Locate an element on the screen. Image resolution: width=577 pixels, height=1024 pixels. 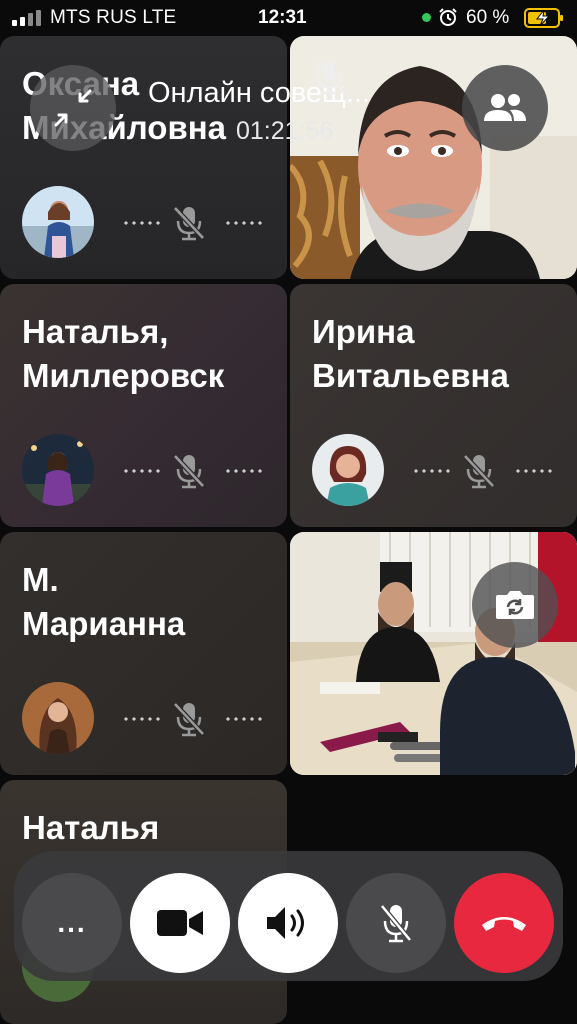
speaker-icon is located at coordinates (285, 923).